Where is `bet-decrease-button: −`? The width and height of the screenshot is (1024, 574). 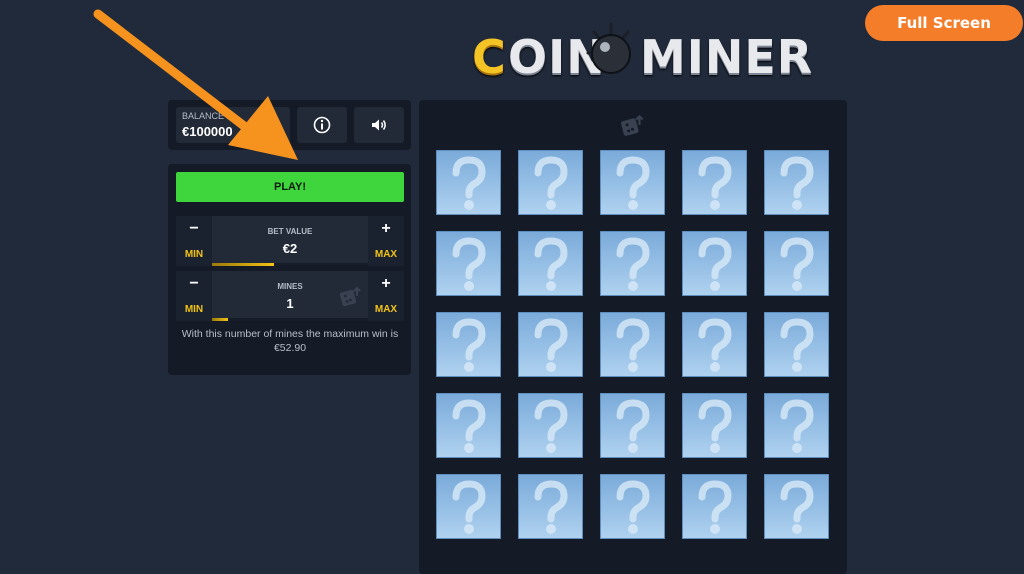
bet-decrease-button: − is located at coordinates (194, 229).